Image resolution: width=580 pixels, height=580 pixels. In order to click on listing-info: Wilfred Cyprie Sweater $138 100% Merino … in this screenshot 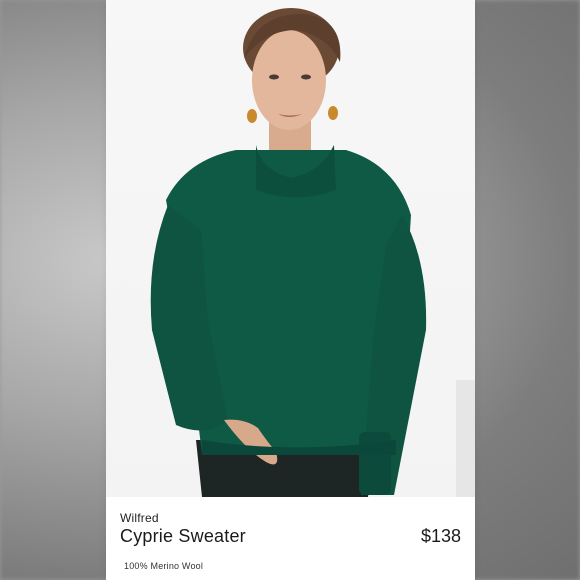, I will do `click(290, 538)`.